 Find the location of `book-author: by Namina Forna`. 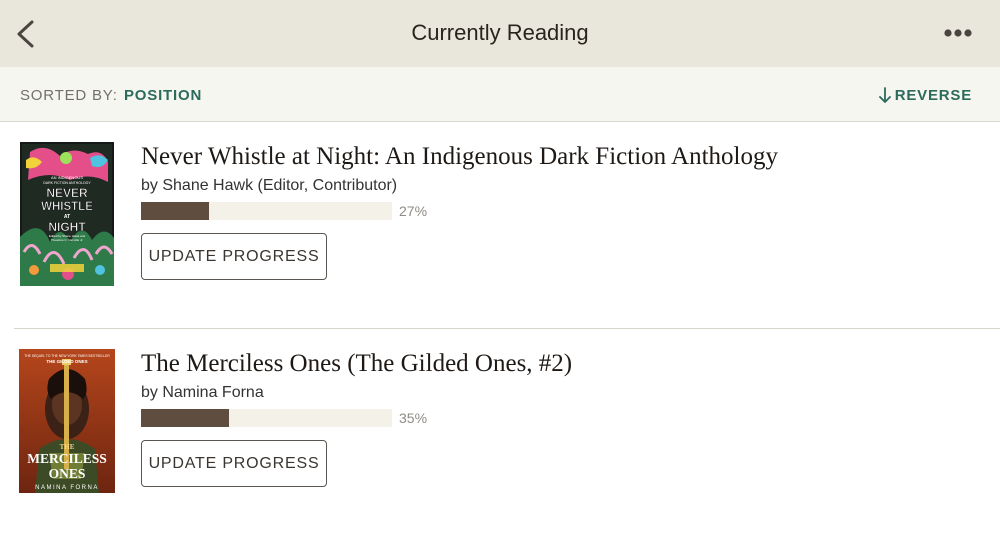

book-author: by Namina Forna is located at coordinates (202, 393).